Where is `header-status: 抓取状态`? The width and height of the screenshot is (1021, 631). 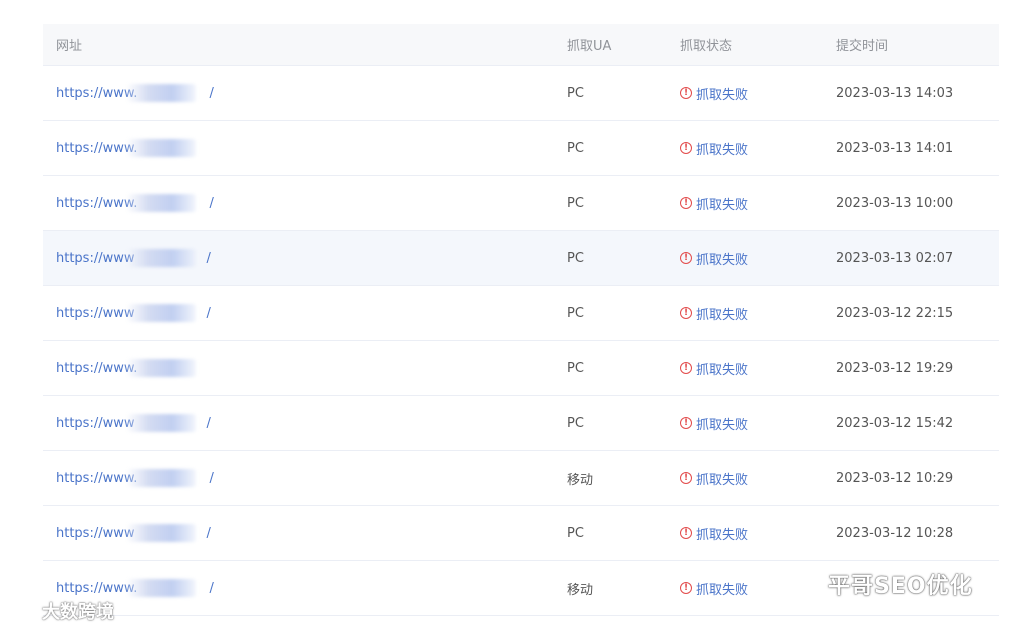 header-status: 抓取状态 is located at coordinates (706, 46).